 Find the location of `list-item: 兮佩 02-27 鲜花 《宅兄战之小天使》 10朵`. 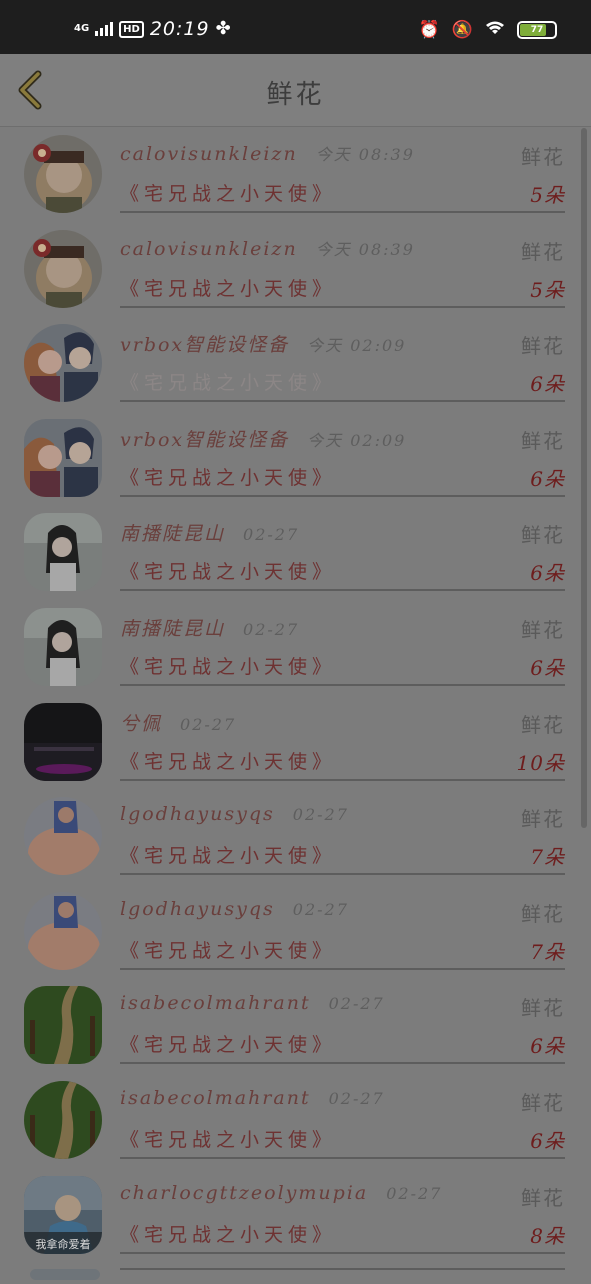

list-item: 兮佩 02-27 鲜花 《宅兄战之小天使》 10朵 is located at coordinates (295, 742).